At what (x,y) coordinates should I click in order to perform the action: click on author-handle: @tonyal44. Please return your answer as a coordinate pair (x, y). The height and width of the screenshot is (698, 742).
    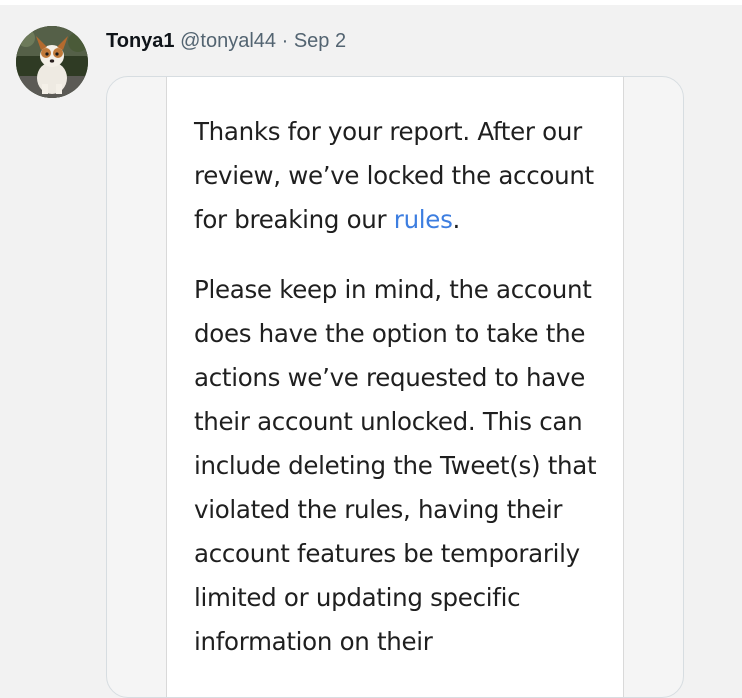
    Looking at the image, I should click on (228, 41).